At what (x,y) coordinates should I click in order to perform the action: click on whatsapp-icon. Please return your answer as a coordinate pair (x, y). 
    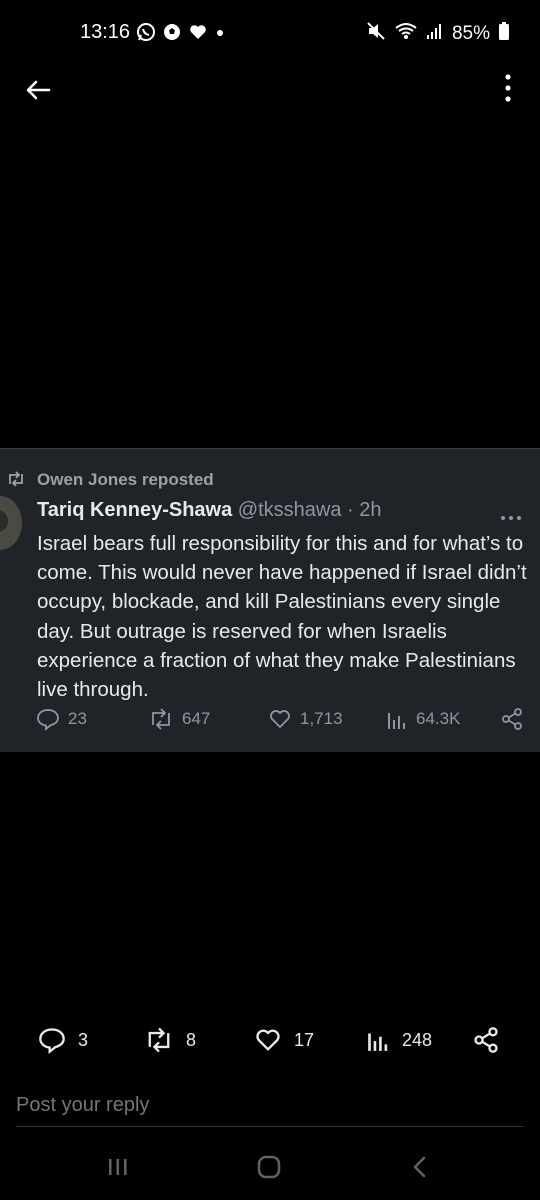
    Looking at the image, I should click on (146, 34).